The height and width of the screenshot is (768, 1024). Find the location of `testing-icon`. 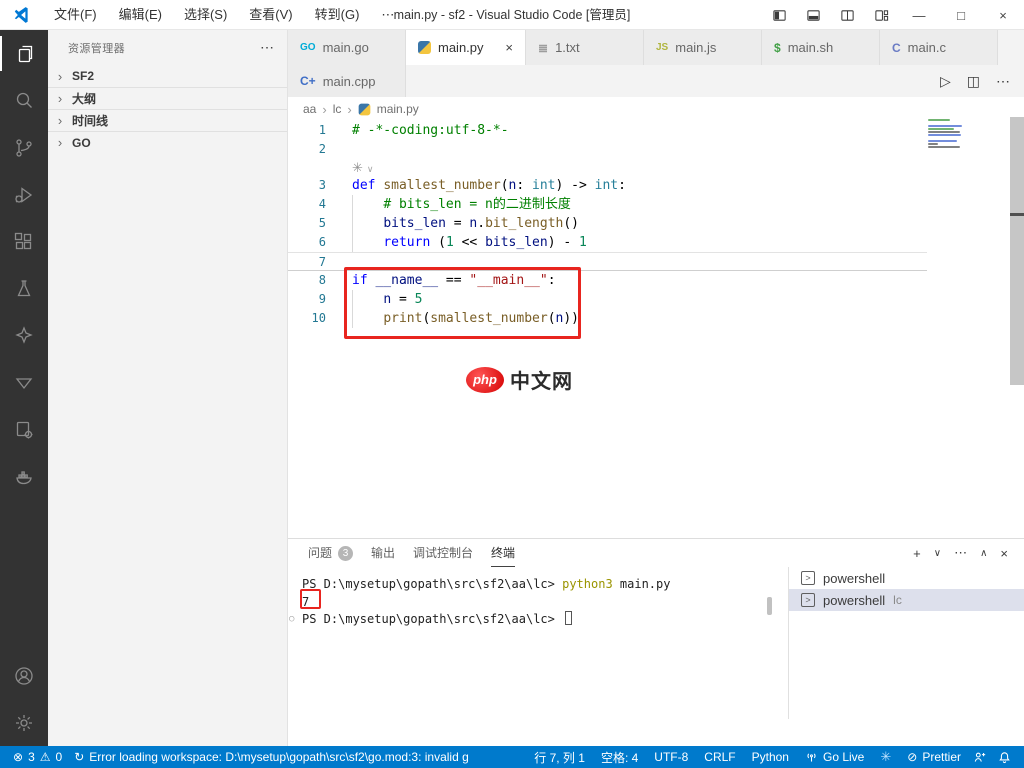

testing-icon is located at coordinates (24, 288).